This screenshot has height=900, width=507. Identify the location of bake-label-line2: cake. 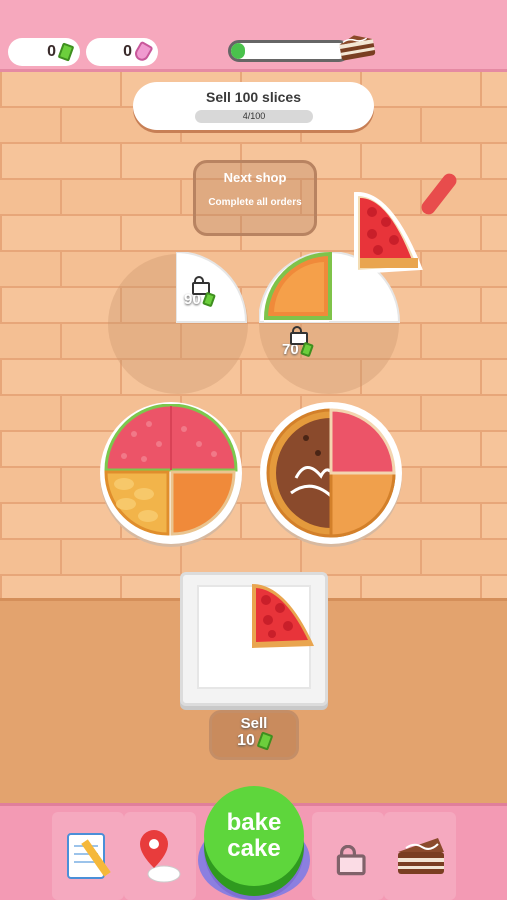
(254, 848).